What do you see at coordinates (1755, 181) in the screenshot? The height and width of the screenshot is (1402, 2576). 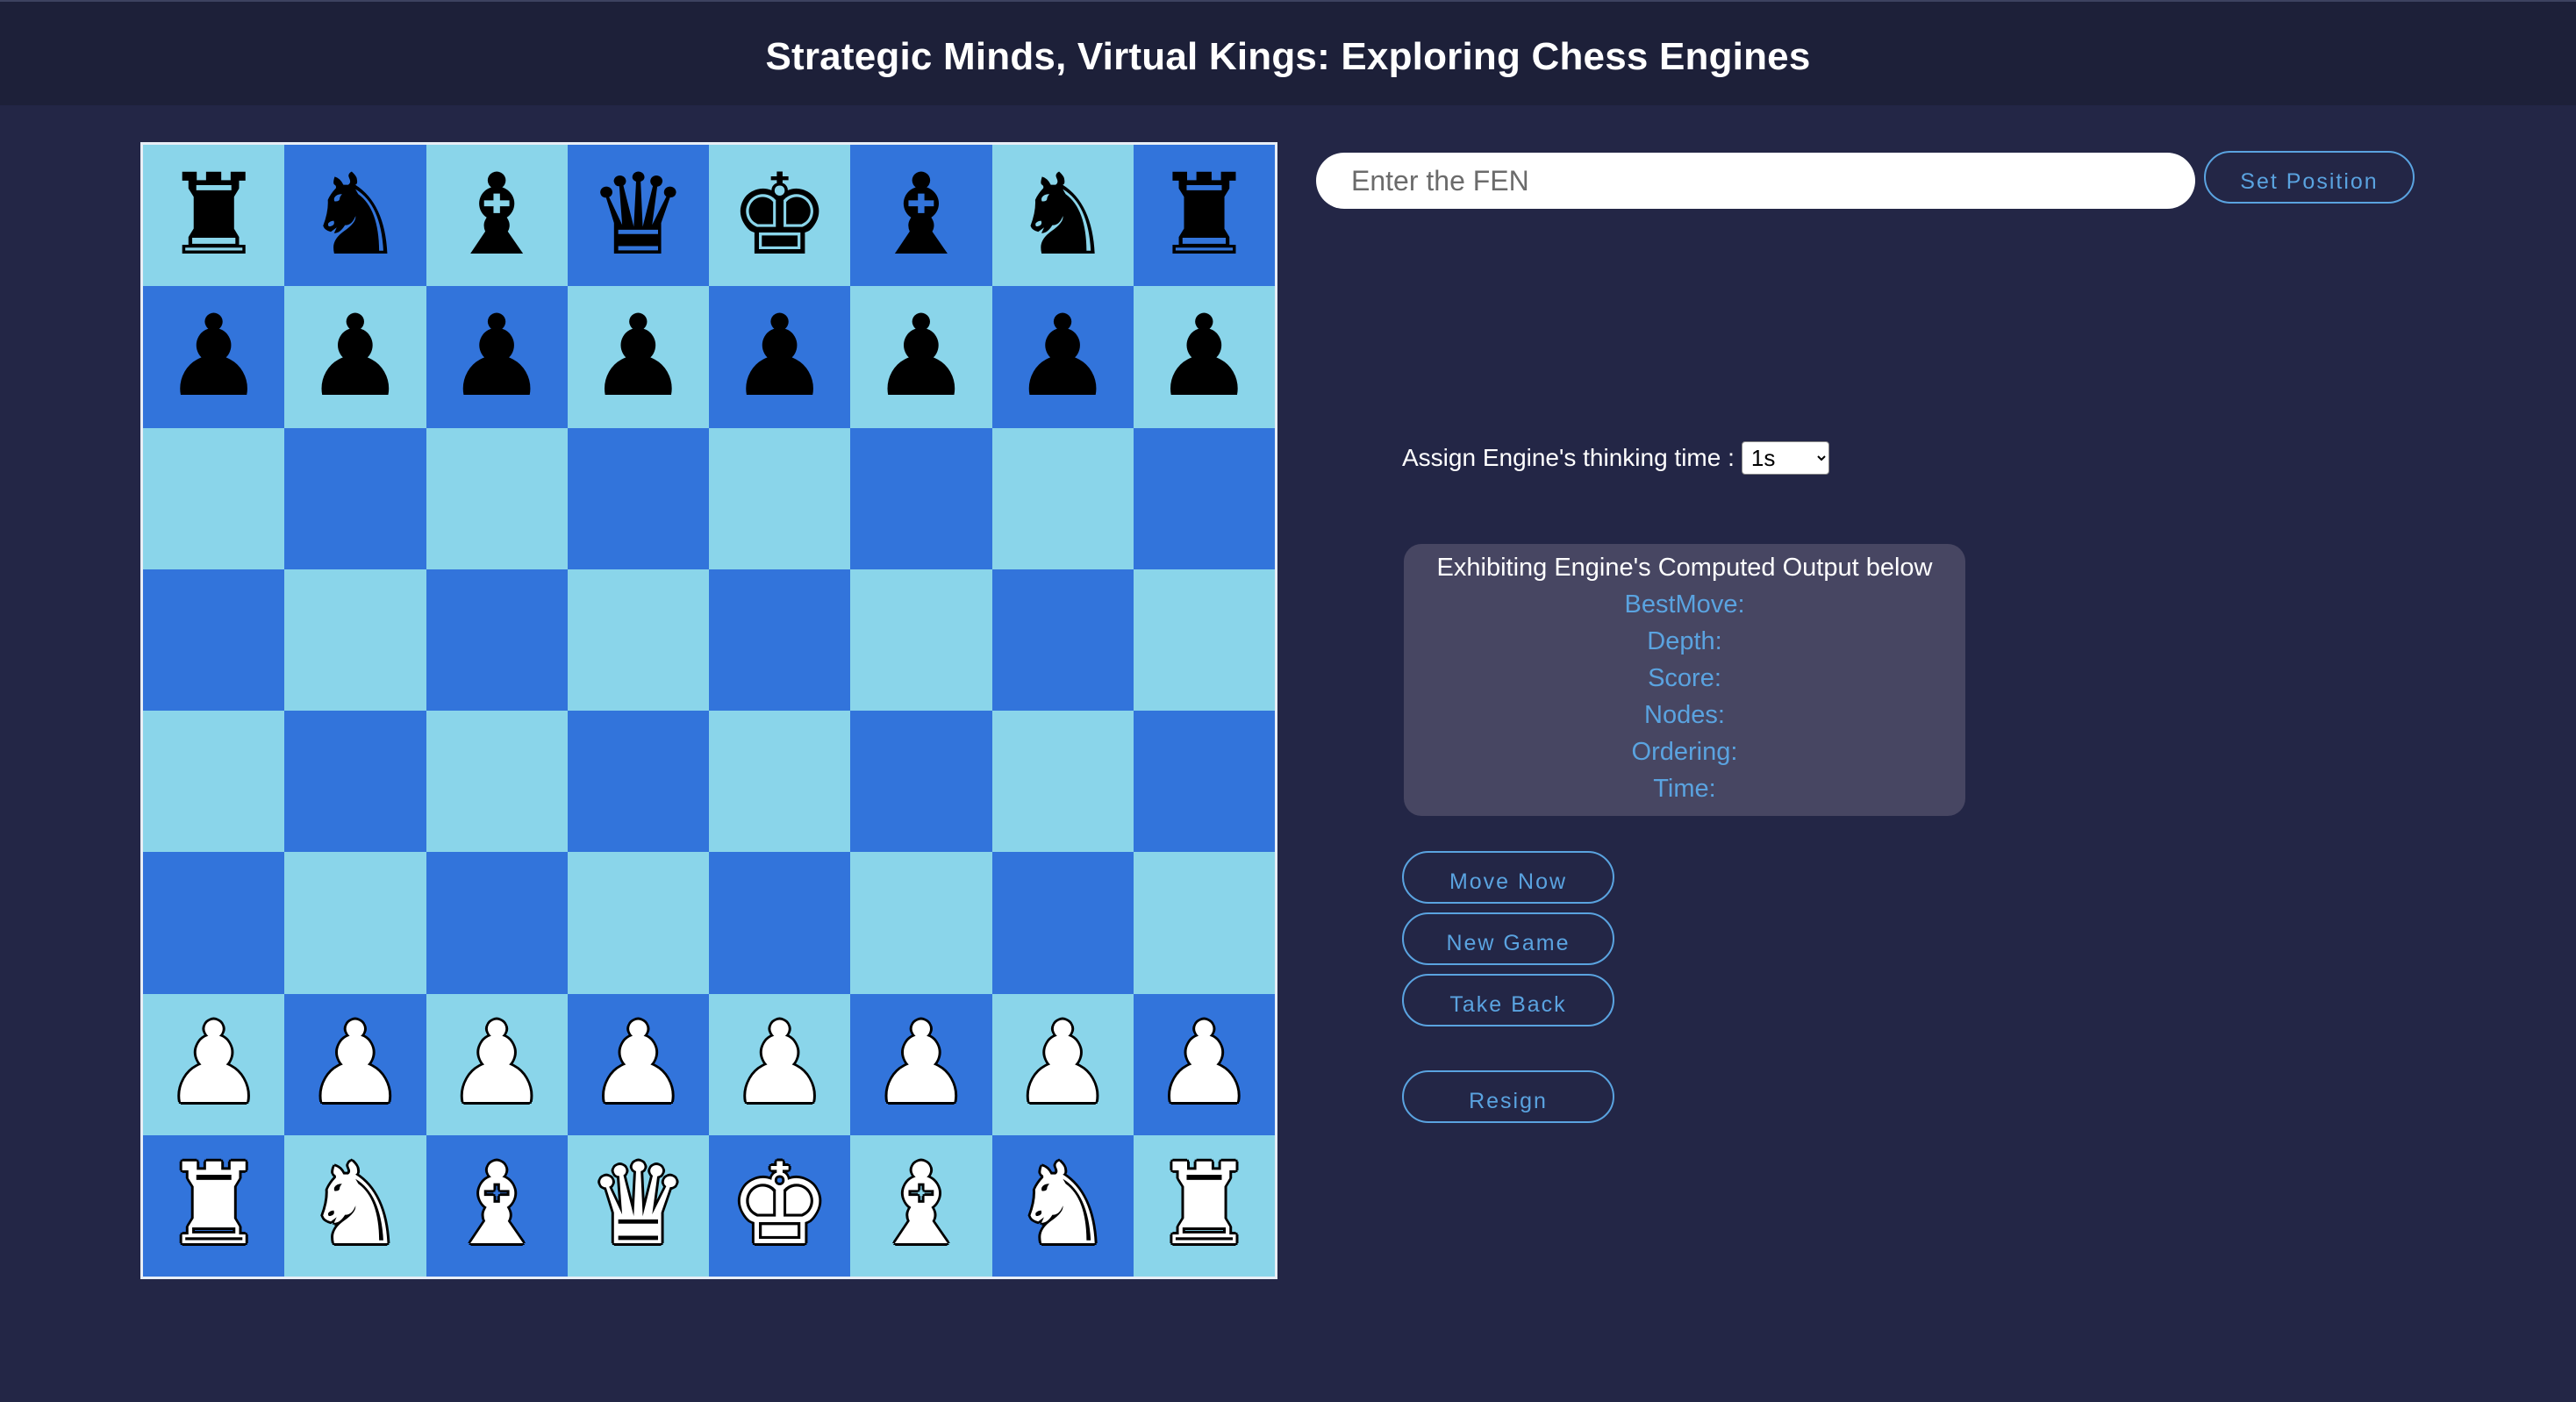 I see `fen-input` at bounding box center [1755, 181].